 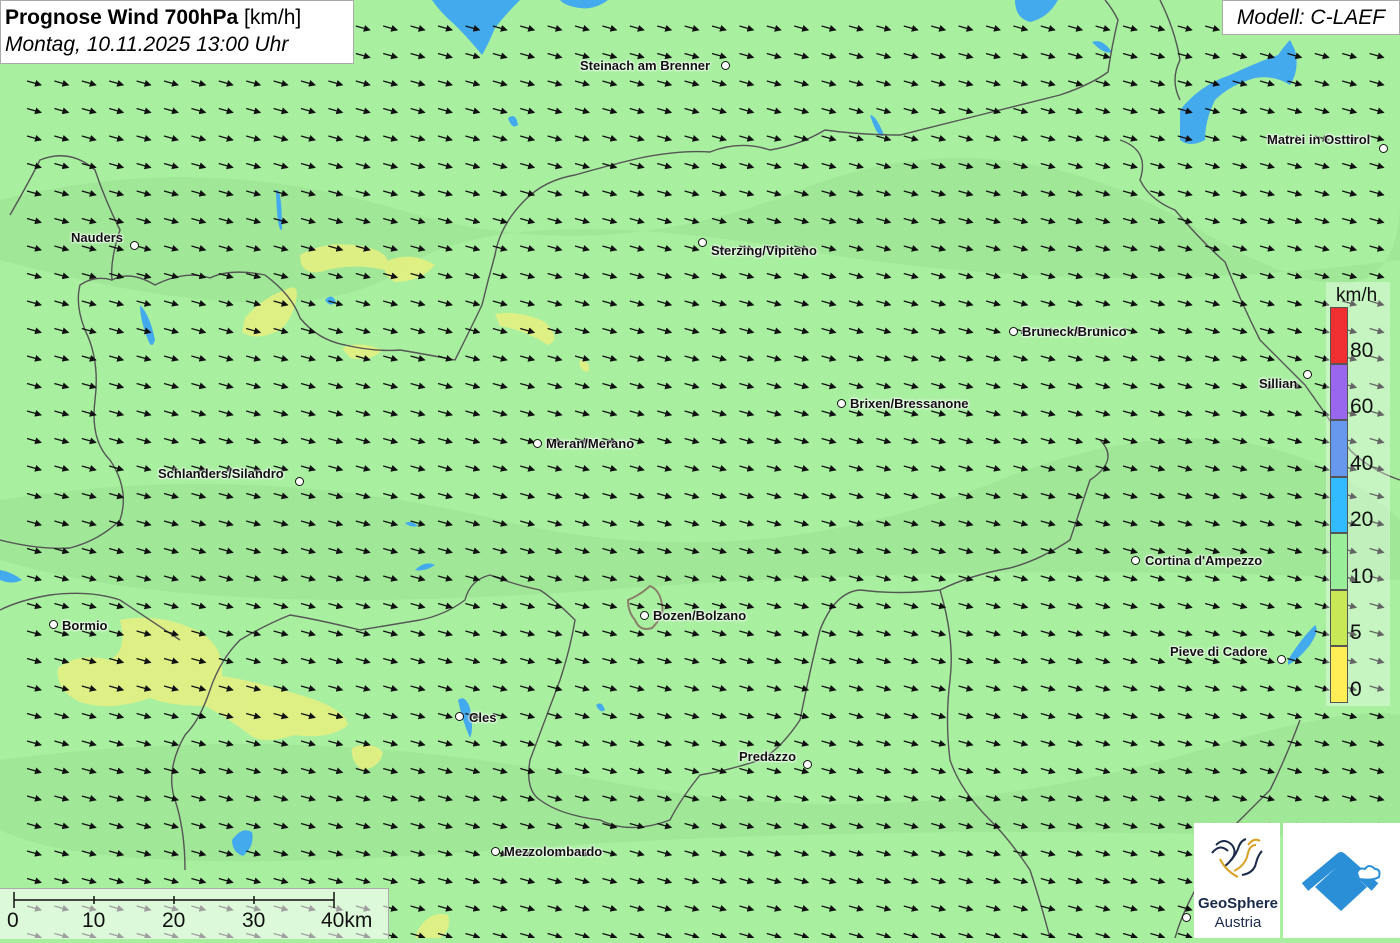 What do you see at coordinates (841, 403) in the screenshot?
I see `city-dot-brixen` at bounding box center [841, 403].